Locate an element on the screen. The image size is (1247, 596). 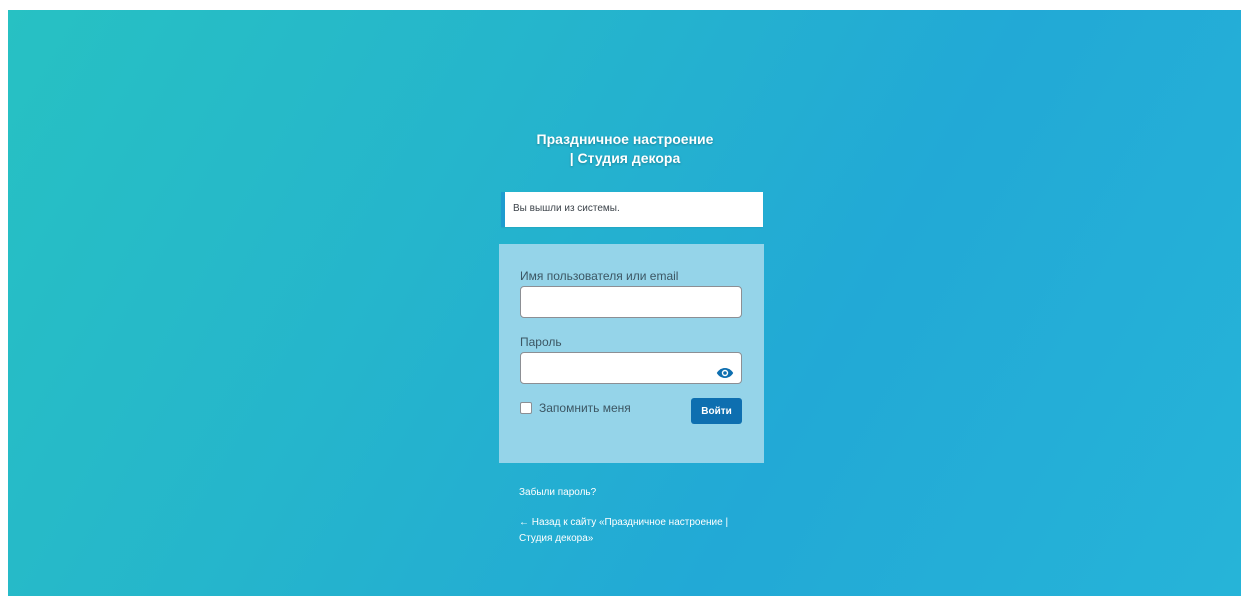
eye-icon is located at coordinates (725, 373).